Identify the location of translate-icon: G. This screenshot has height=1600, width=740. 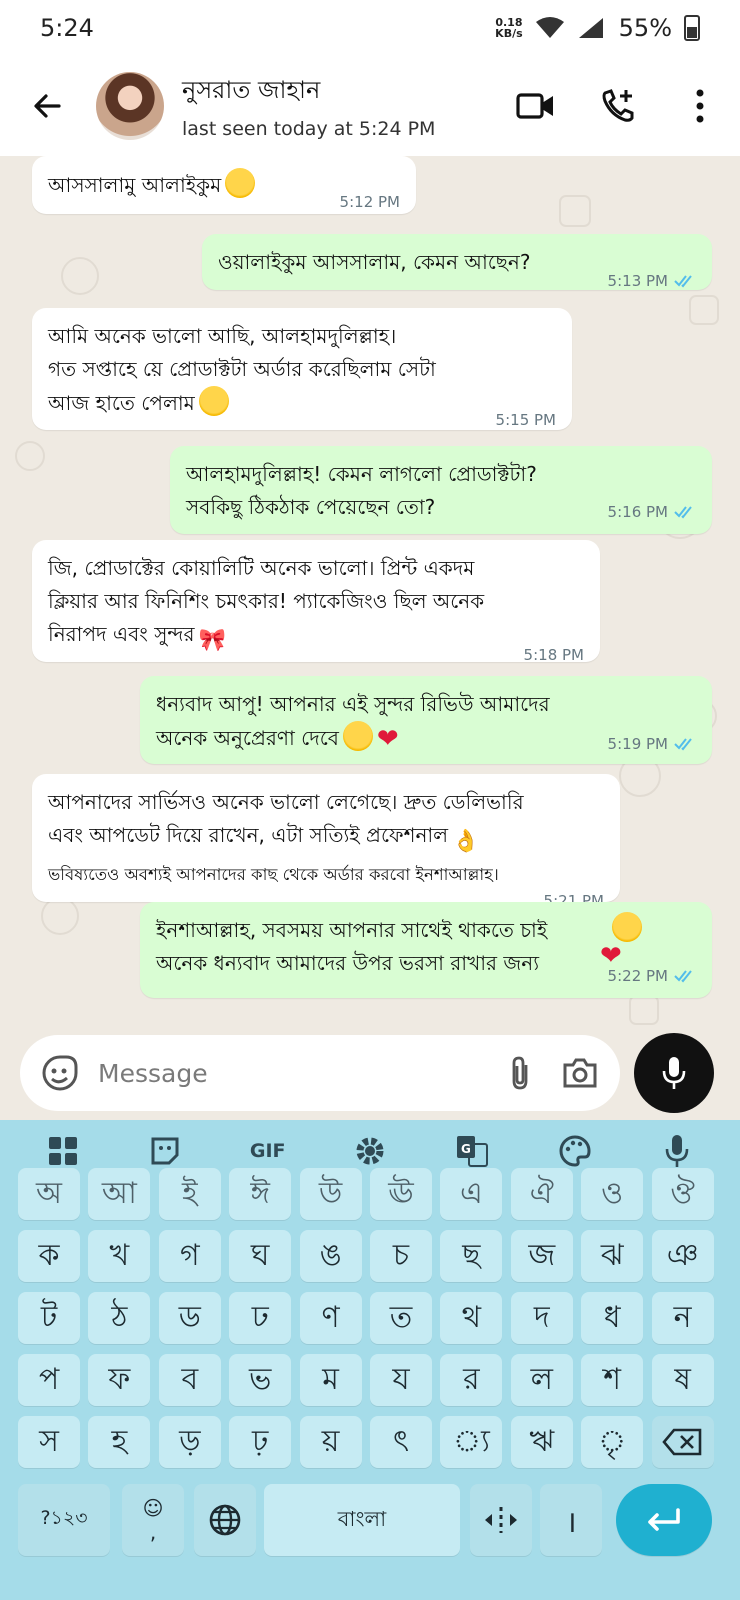
(472, 1151).